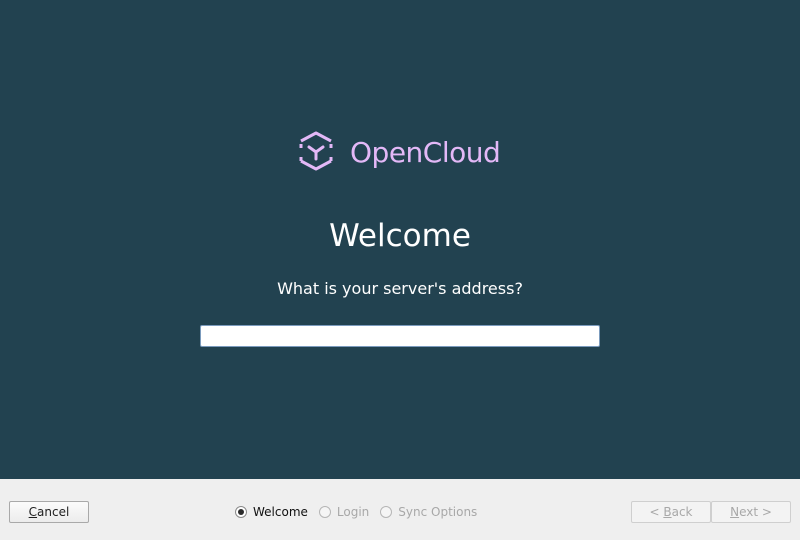 Image resolution: width=800 pixels, height=540 pixels. Describe the element at coordinates (386, 512) in the screenshot. I see `step-sync-options-radio` at that location.